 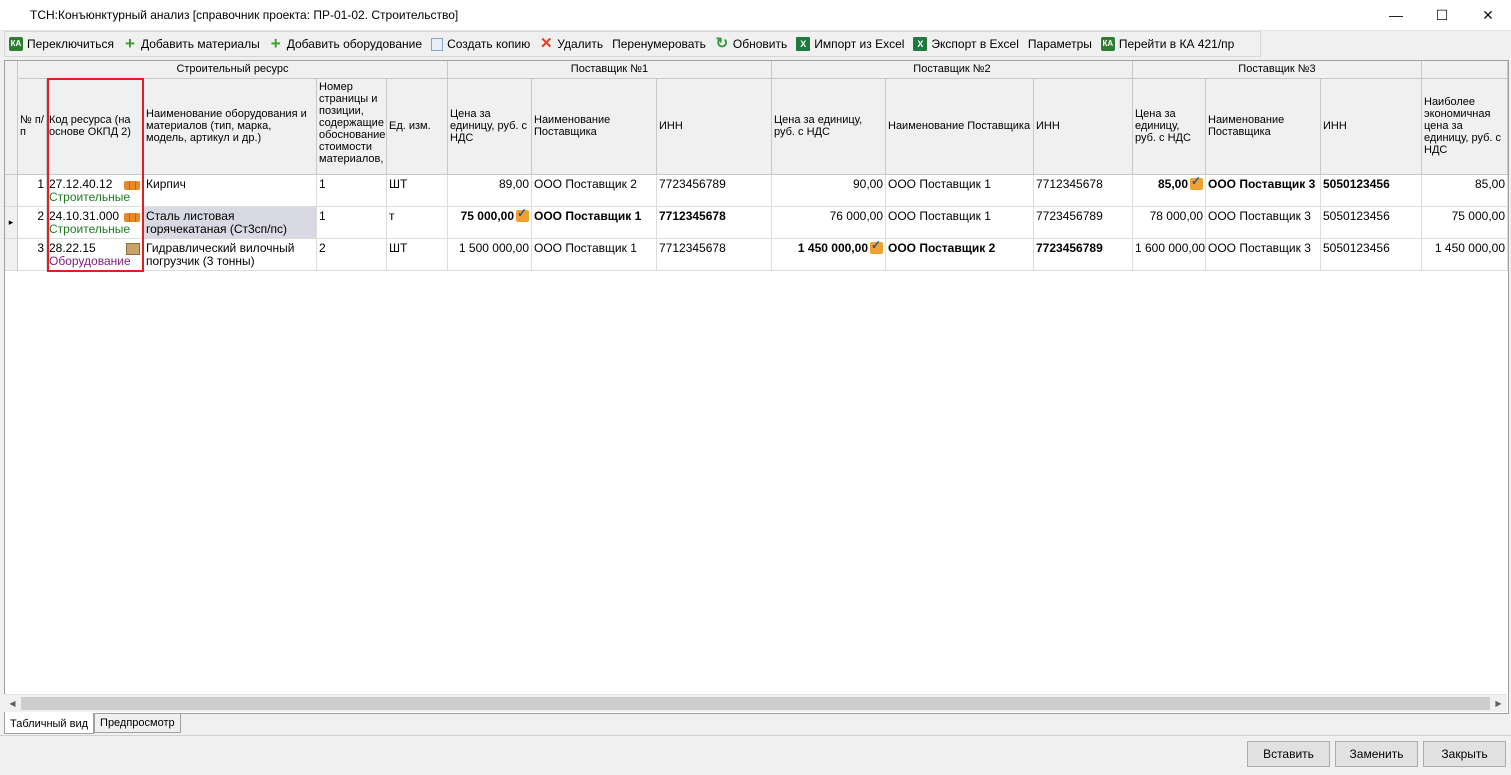 What do you see at coordinates (1465, 223) in the screenshot?
I see `cell-best: 75 000,00` at bounding box center [1465, 223].